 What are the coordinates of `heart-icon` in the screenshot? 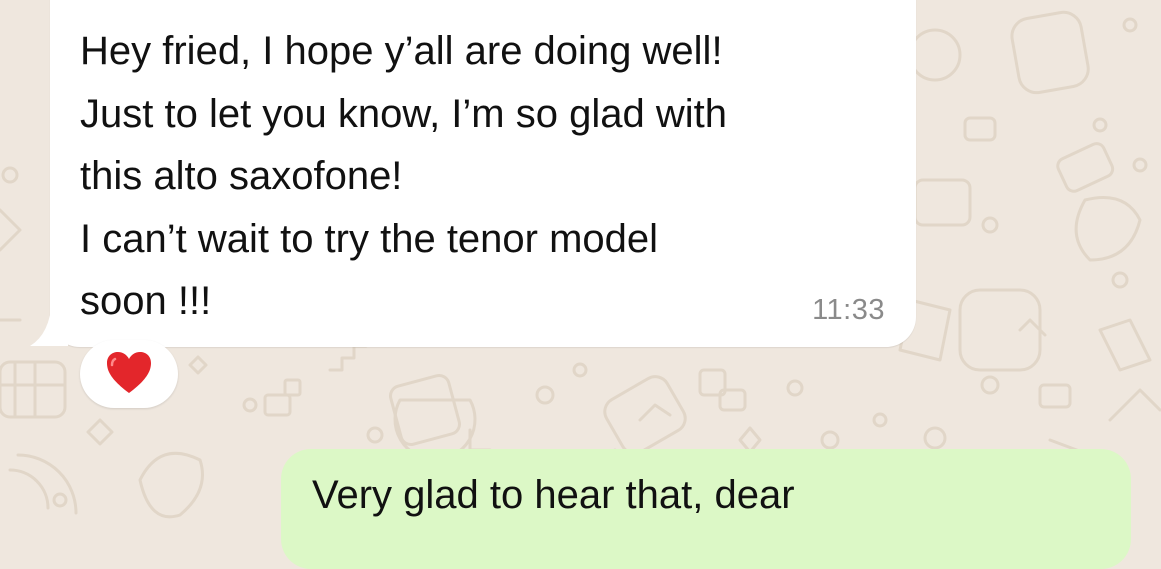 It's located at (129, 372).